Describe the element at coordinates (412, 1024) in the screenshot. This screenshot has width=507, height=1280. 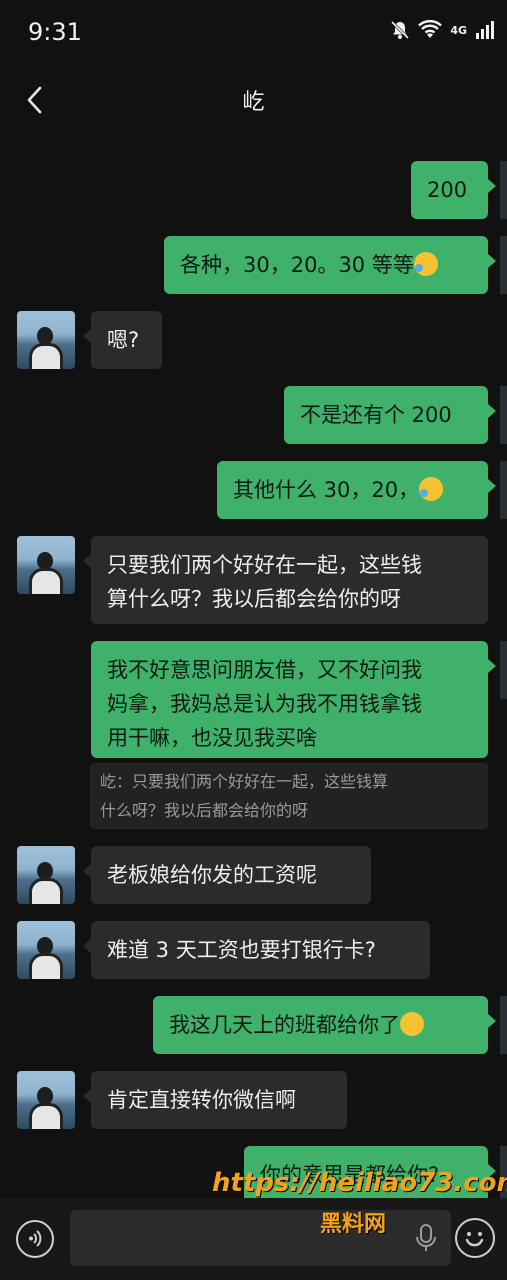
I see `pleading-emoji` at that location.